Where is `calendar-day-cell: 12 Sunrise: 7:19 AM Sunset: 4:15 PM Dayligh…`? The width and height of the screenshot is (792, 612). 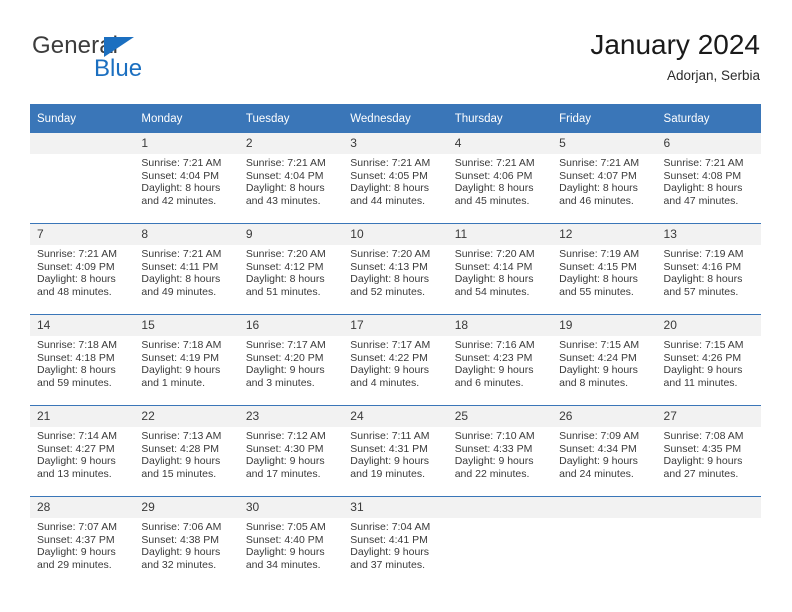
calendar-day-cell: 12 Sunrise: 7:19 AM Sunset: 4:15 PM Dayligh… is located at coordinates (604, 269).